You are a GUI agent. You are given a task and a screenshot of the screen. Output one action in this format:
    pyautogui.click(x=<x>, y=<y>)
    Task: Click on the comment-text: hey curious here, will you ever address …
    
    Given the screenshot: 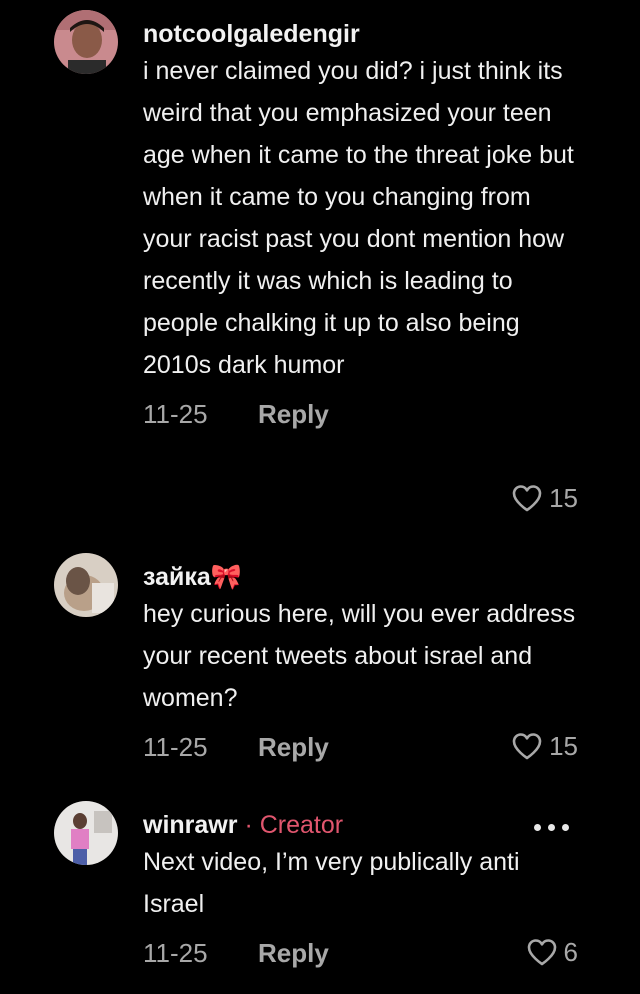 What is the action you would take?
    pyautogui.click(x=359, y=656)
    